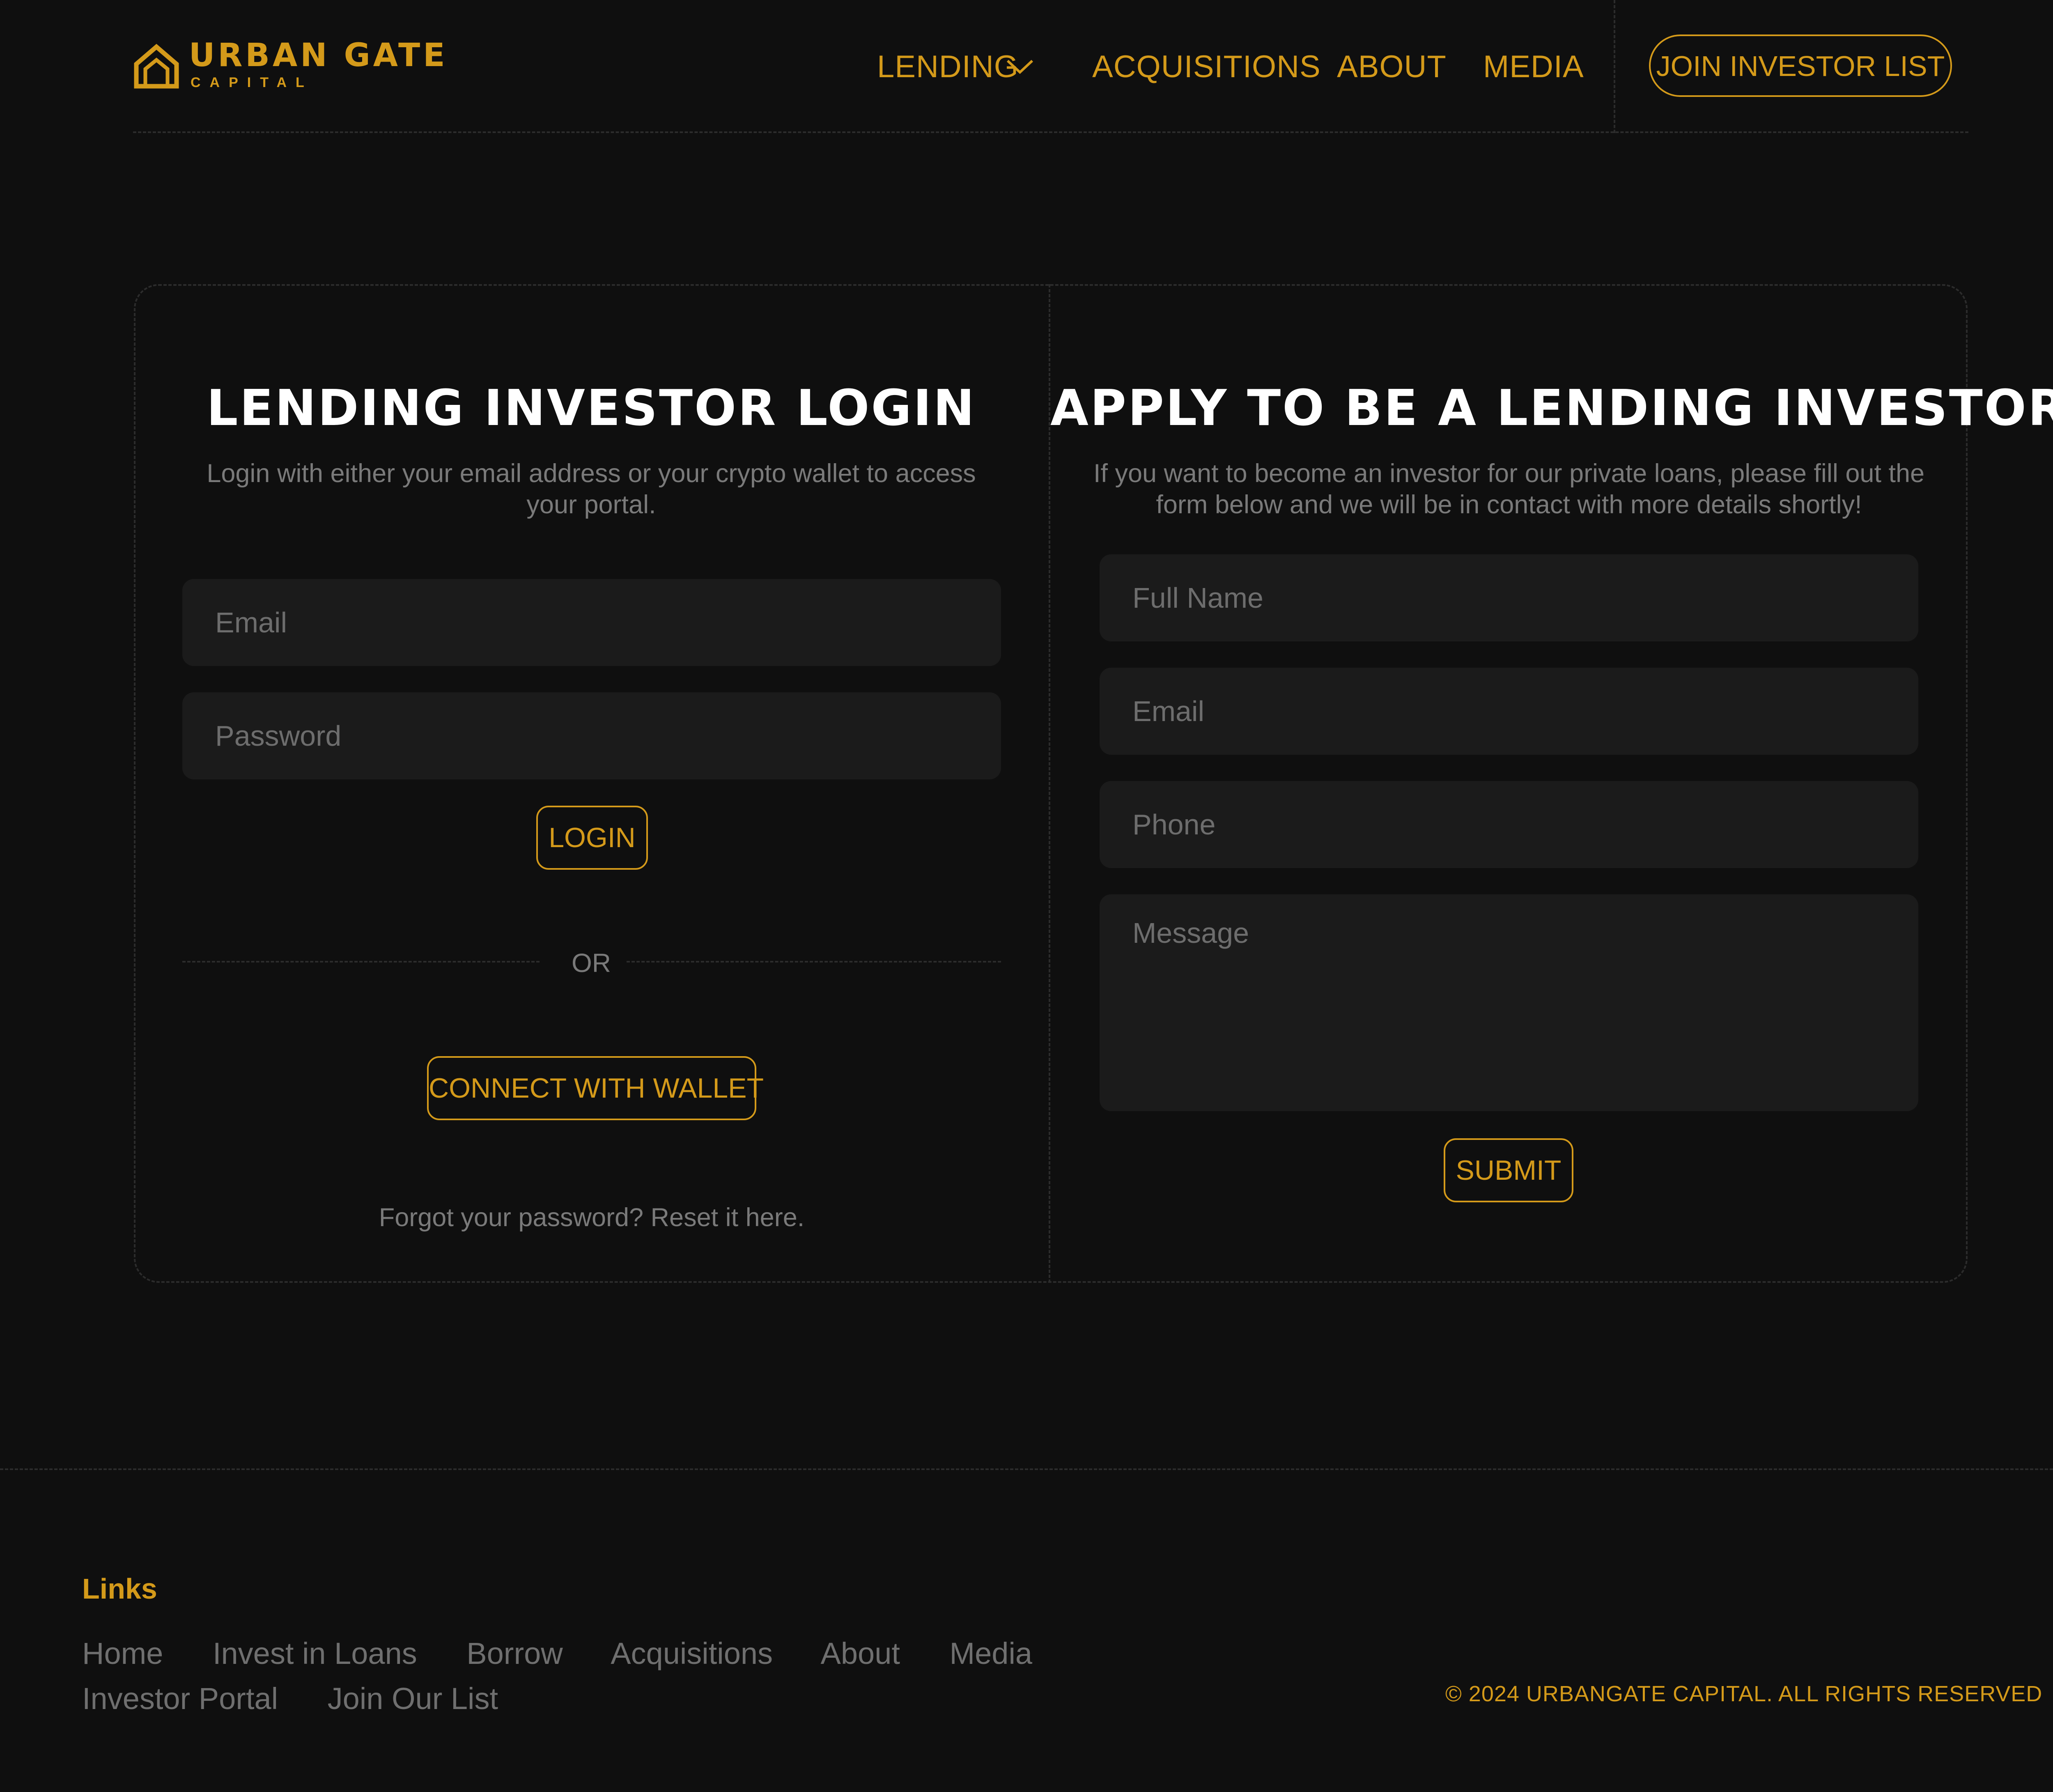  Describe the element at coordinates (692, 1653) in the screenshot. I see `footer-link-acquisitions: Acquisitions` at that location.